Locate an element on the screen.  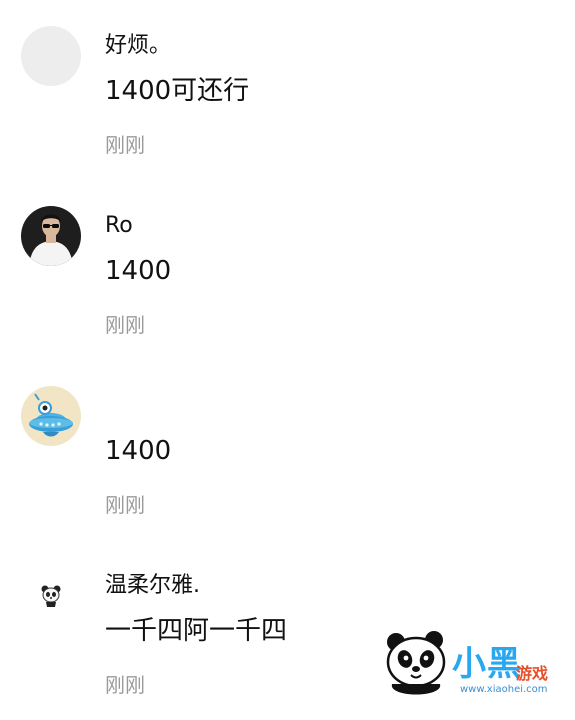
person-sunglasses-avatar is located at coordinates (51, 236).